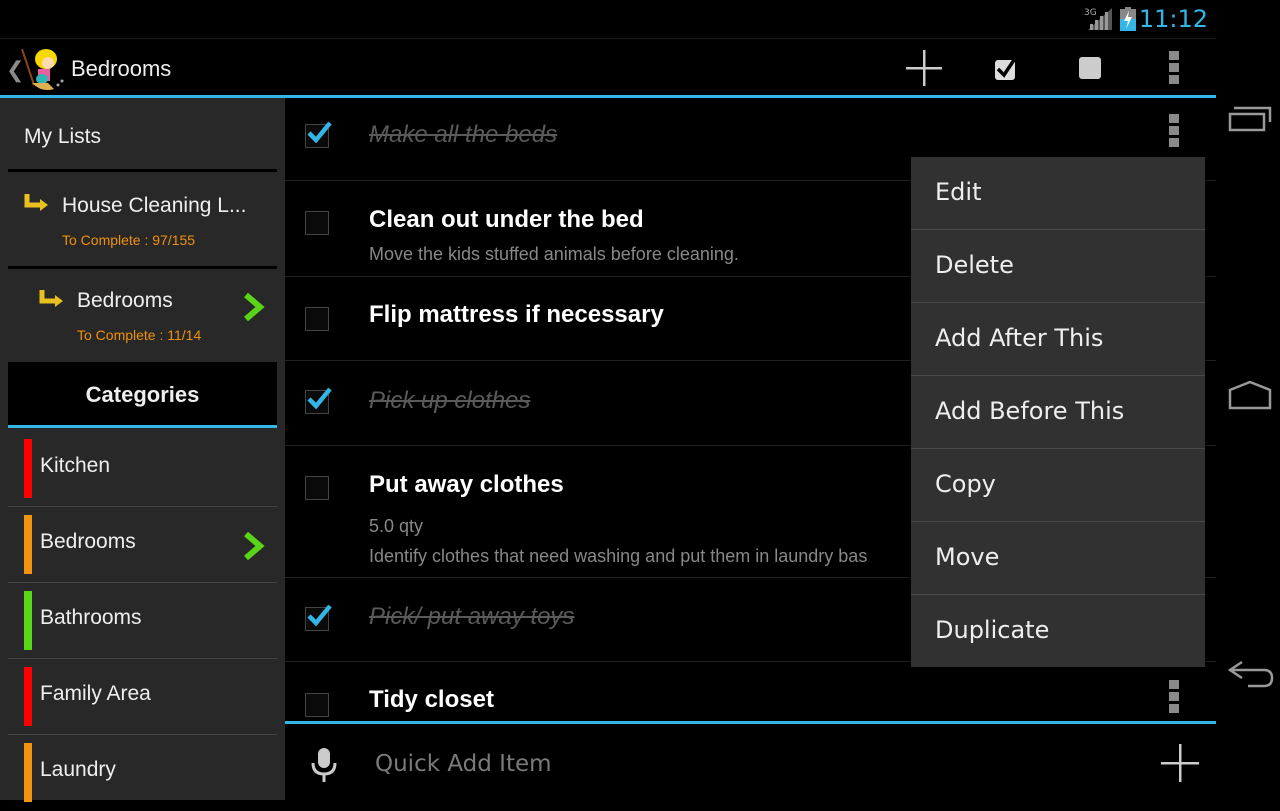 The width and height of the screenshot is (1280, 811). What do you see at coordinates (472, 616) in the screenshot?
I see `item-title: Pick/ put away toys` at bounding box center [472, 616].